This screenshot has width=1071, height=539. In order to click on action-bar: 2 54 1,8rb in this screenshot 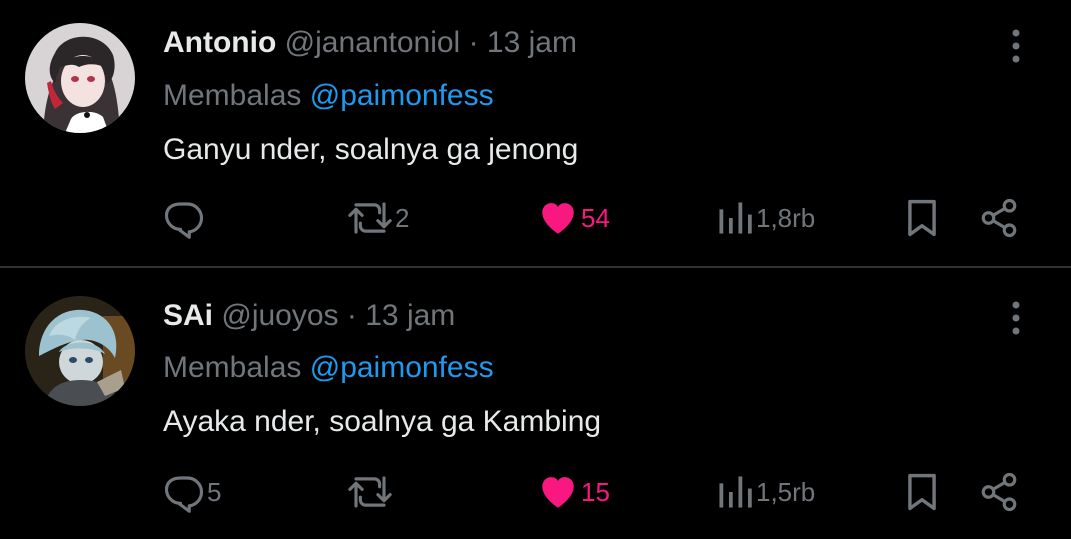, I will do `click(535, 218)`.